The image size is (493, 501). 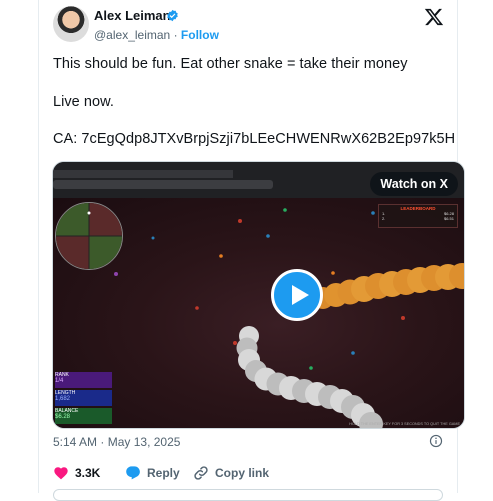 I want to click on like-count: 3.3K, so click(x=88, y=473).